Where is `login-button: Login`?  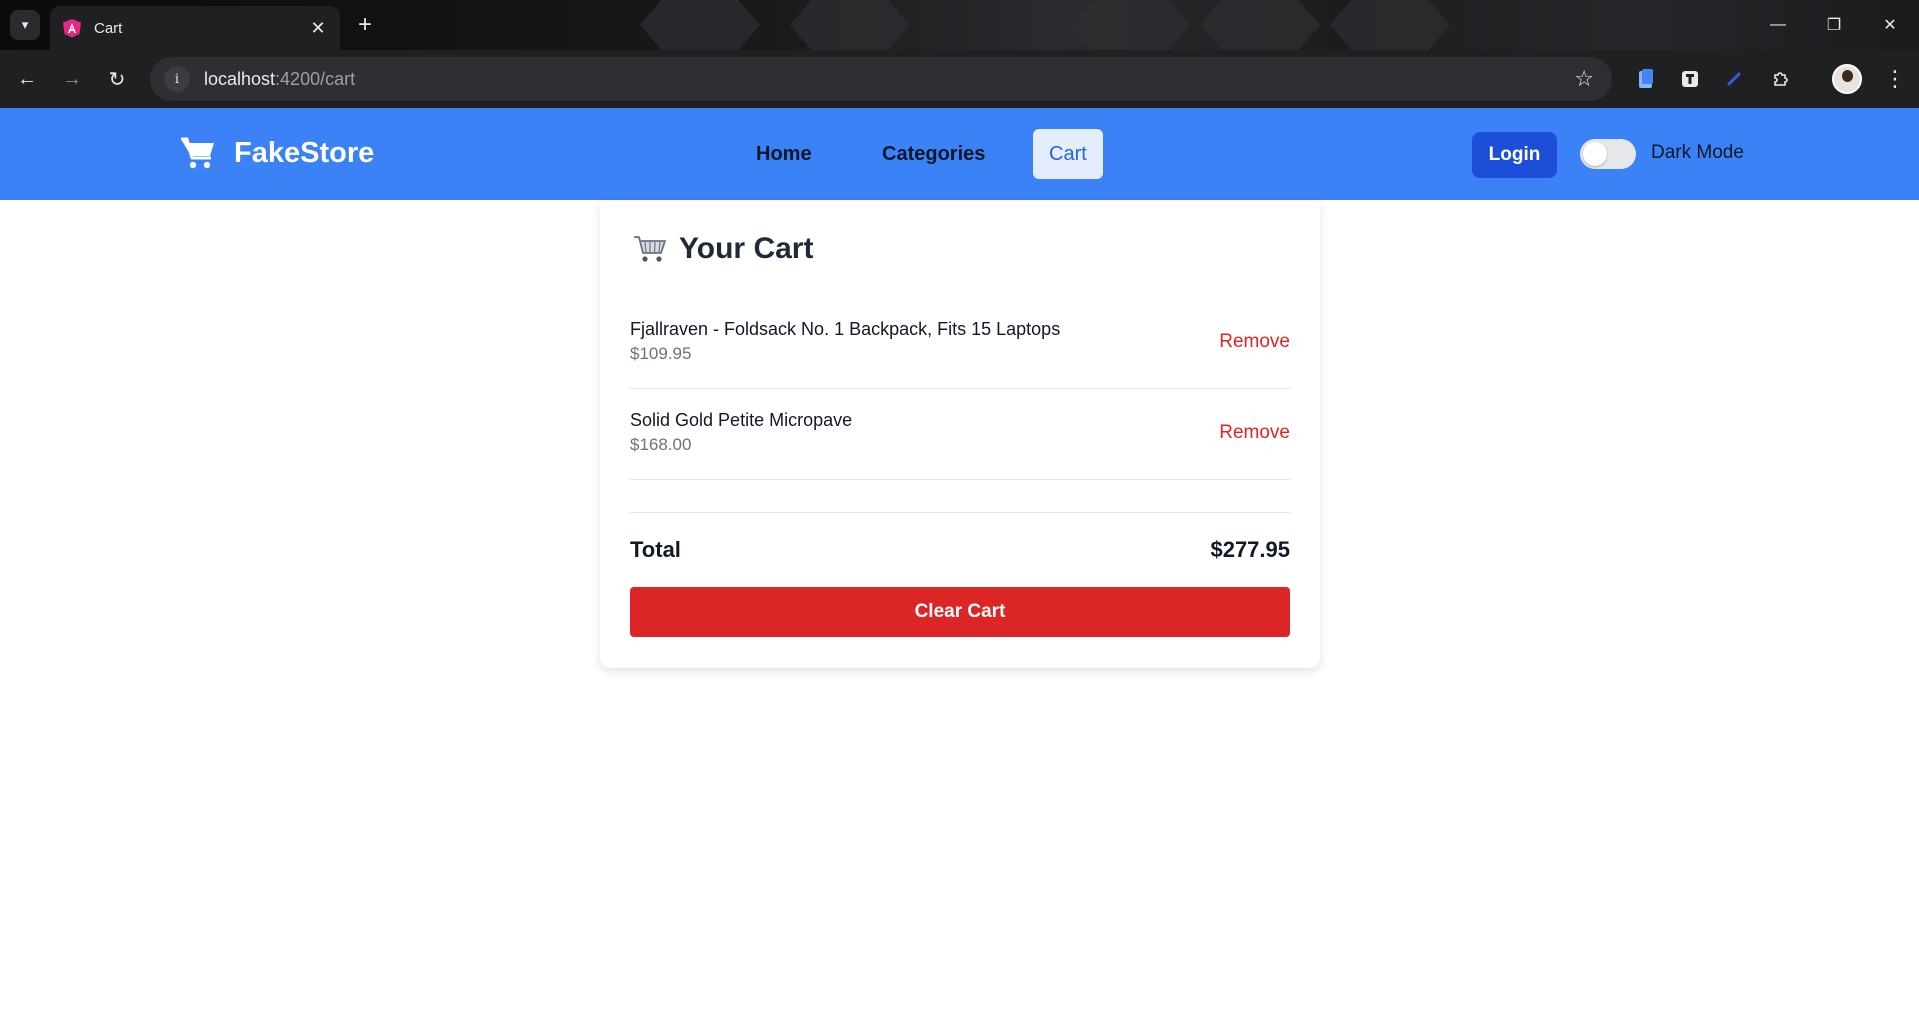 login-button: Login is located at coordinates (1514, 155).